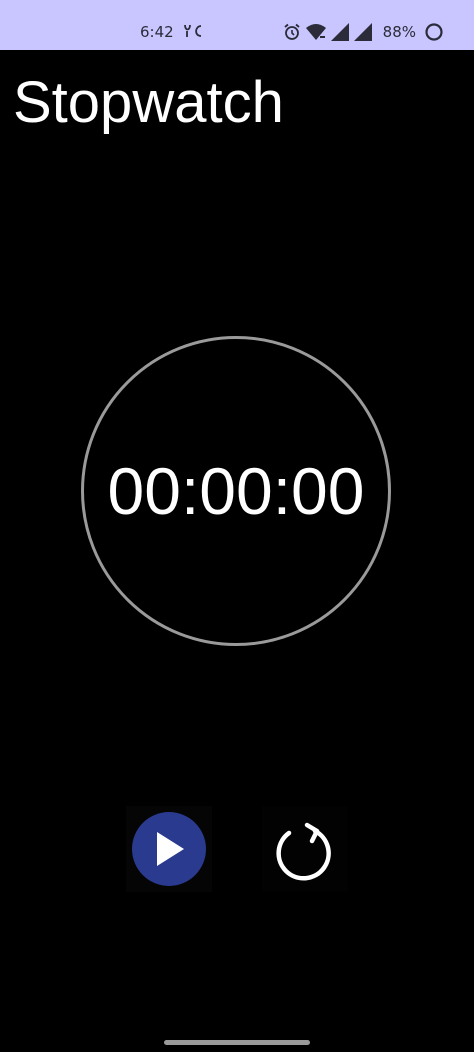 The height and width of the screenshot is (1052, 474). I want to click on reset-button, so click(305, 849).